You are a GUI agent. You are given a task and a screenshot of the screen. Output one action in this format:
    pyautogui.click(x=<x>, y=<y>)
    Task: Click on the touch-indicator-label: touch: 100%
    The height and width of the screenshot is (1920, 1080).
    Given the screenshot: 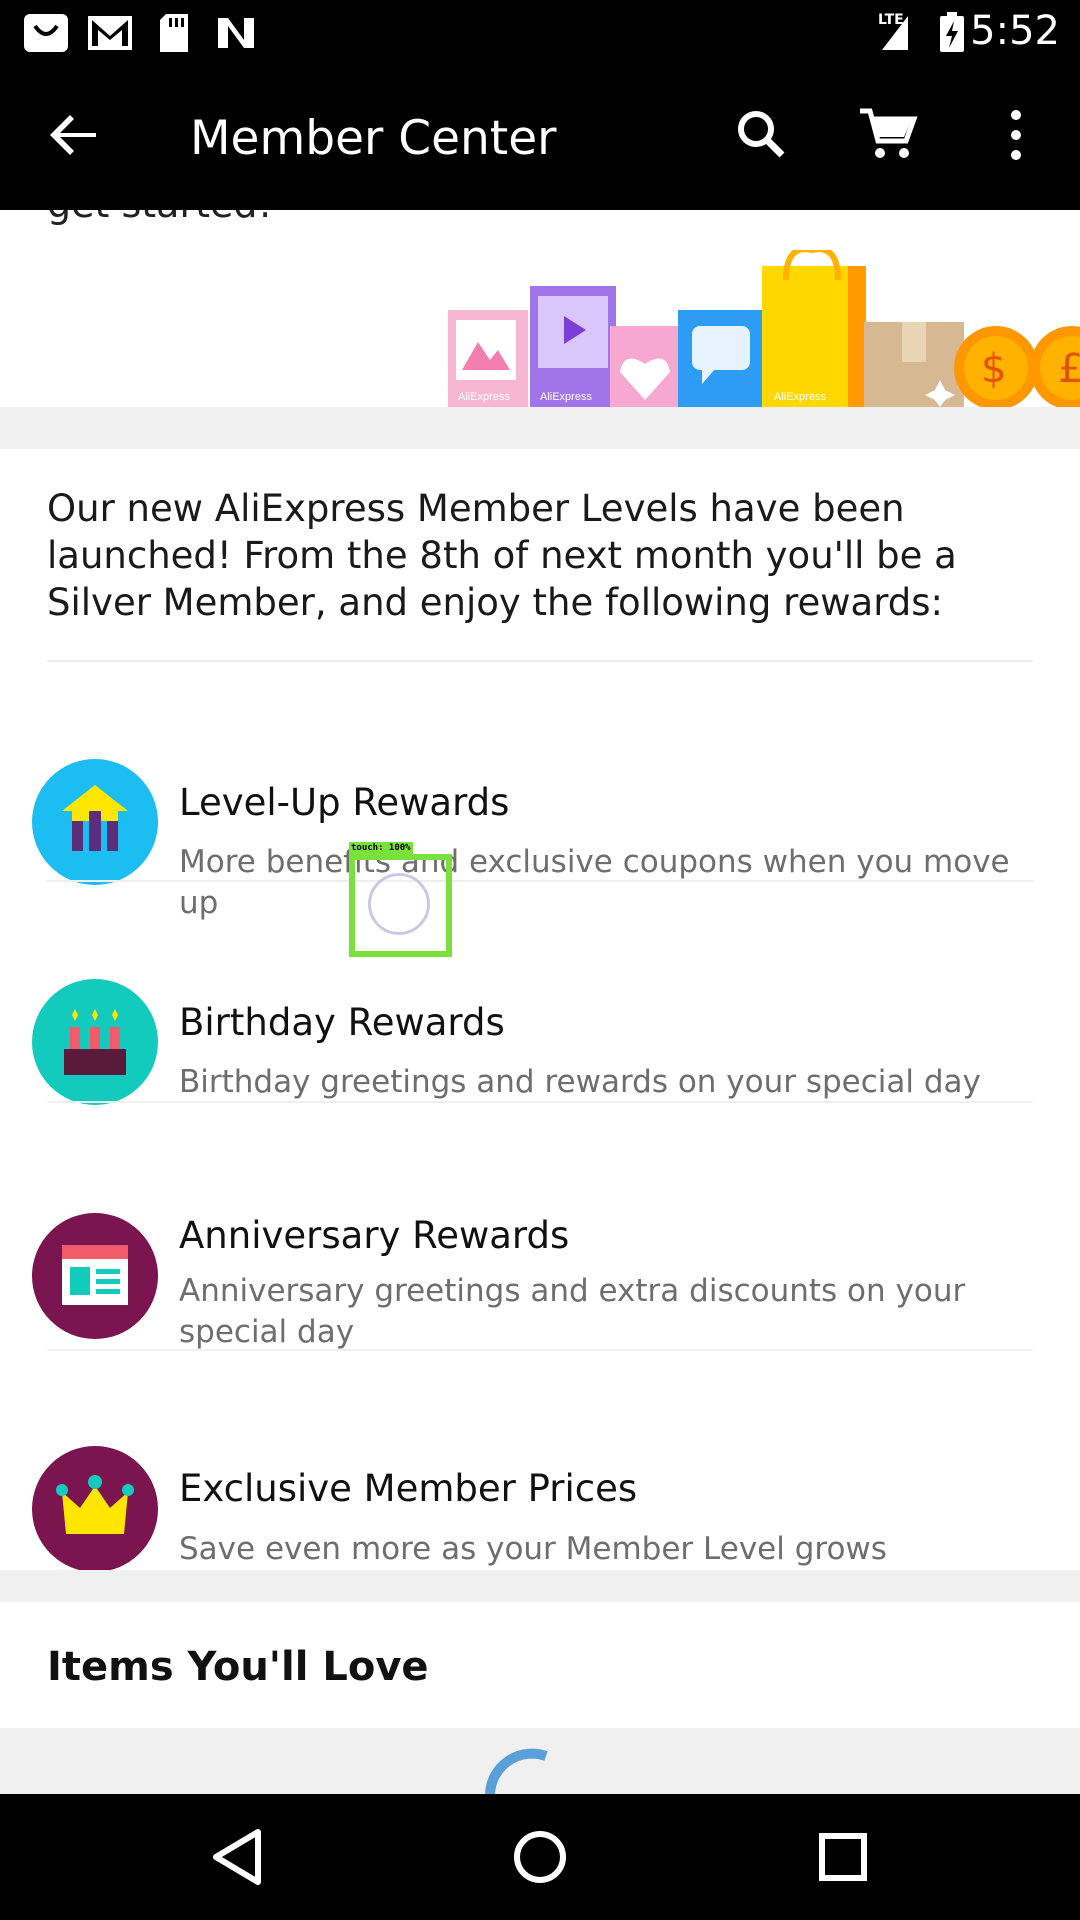 What is the action you would take?
    pyautogui.click(x=381, y=848)
    